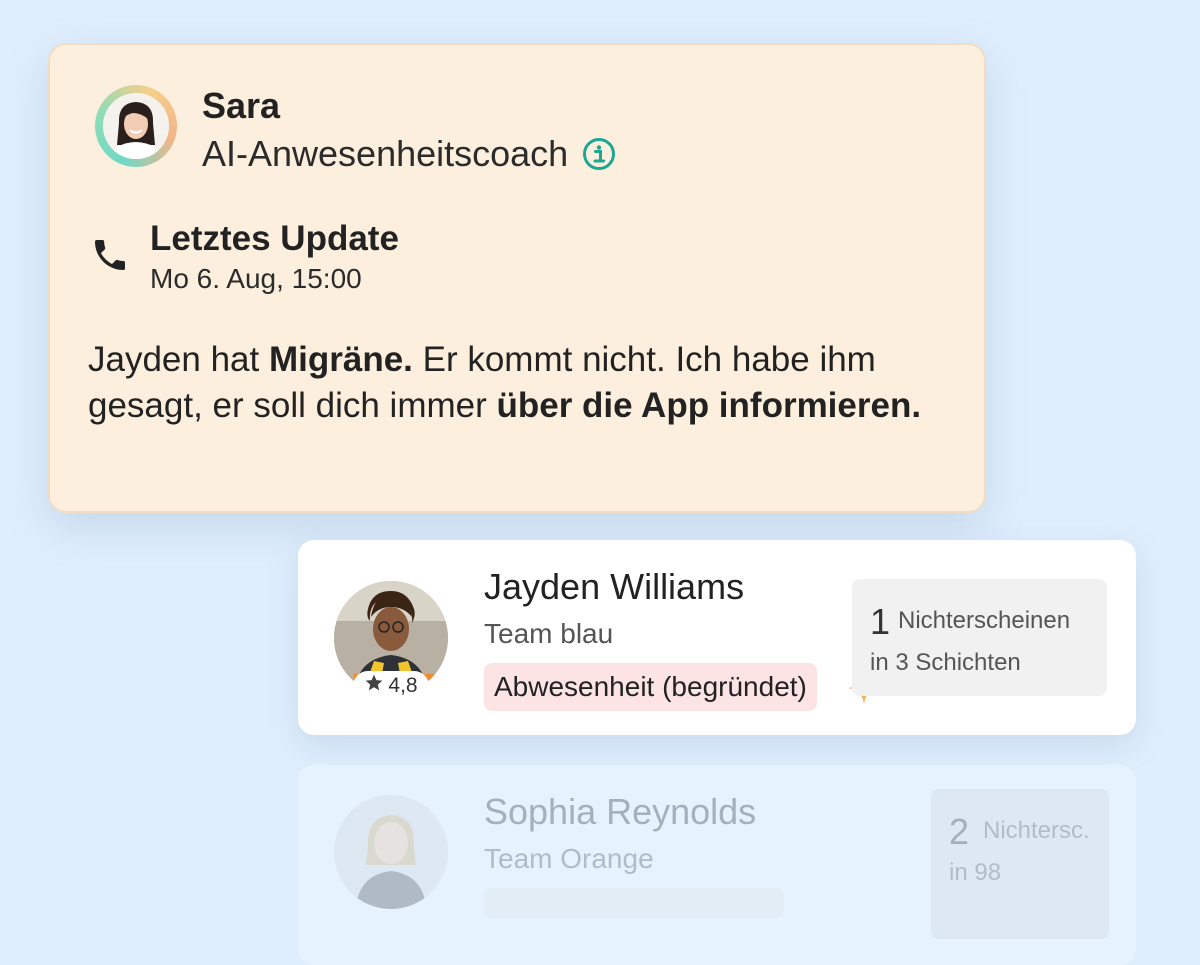 The height and width of the screenshot is (965, 1200). What do you see at coordinates (959, 831) in the screenshot?
I see `no-show-count: 2` at bounding box center [959, 831].